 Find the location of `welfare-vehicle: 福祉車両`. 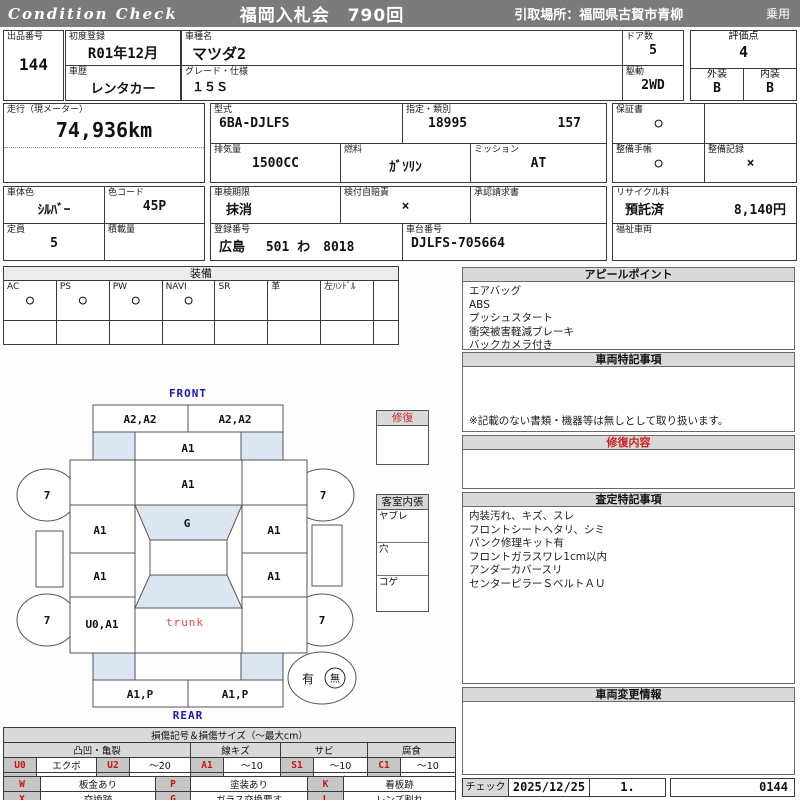

welfare-vehicle: 福祉車両 is located at coordinates (634, 230).